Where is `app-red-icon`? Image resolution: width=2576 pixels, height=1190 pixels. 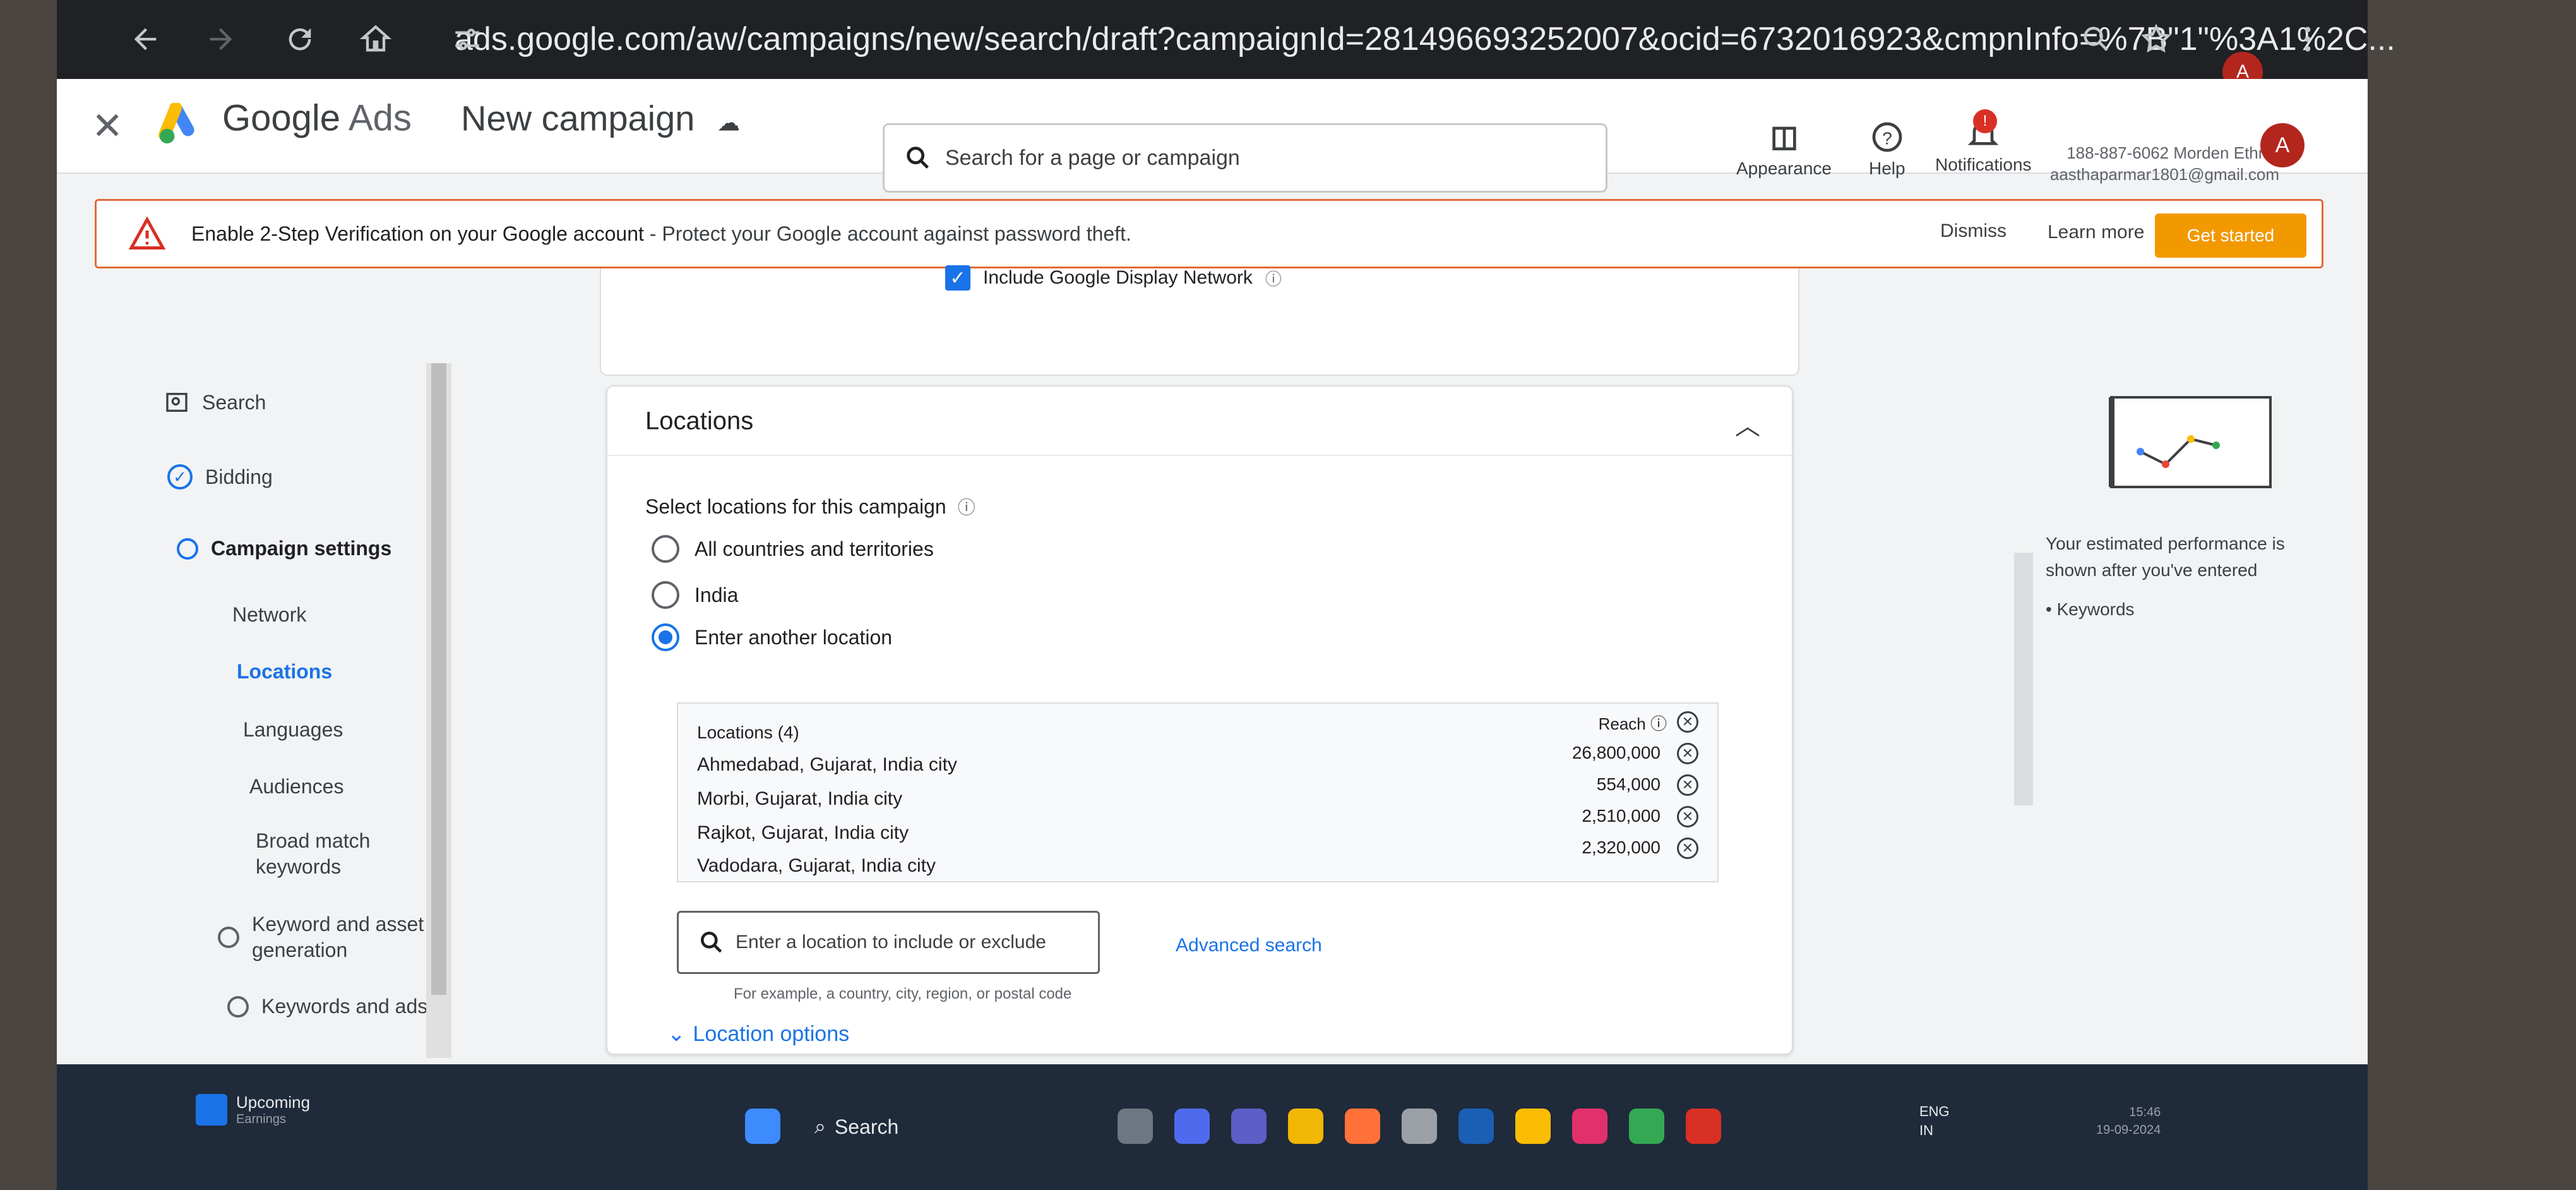 app-red-icon is located at coordinates (1703, 1126).